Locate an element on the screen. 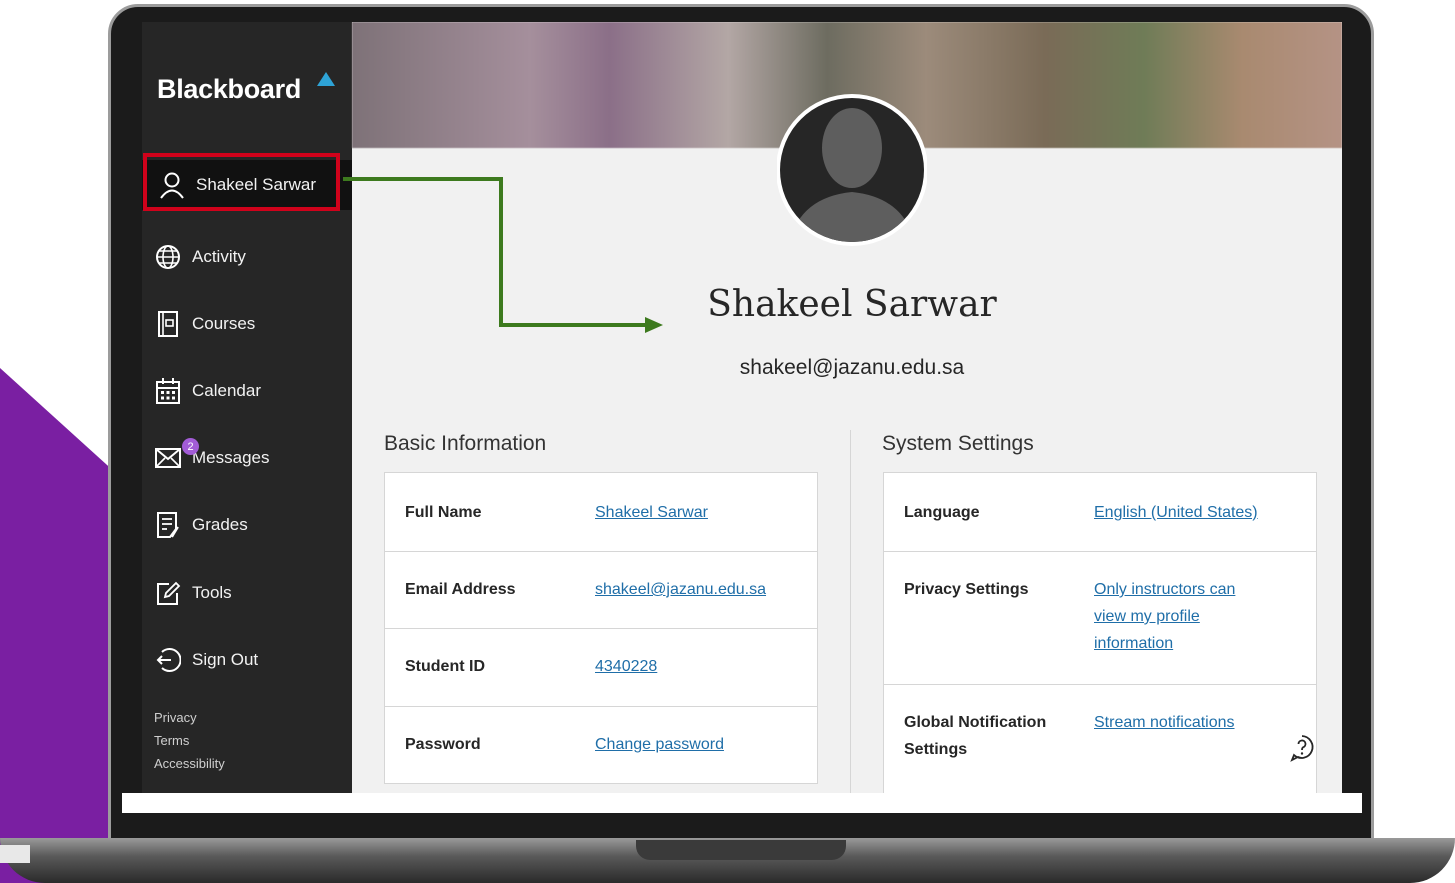 The height and width of the screenshot is (883, 1455). stream-notifications-link: Stream notifications is located at coordinates (1164, 722).